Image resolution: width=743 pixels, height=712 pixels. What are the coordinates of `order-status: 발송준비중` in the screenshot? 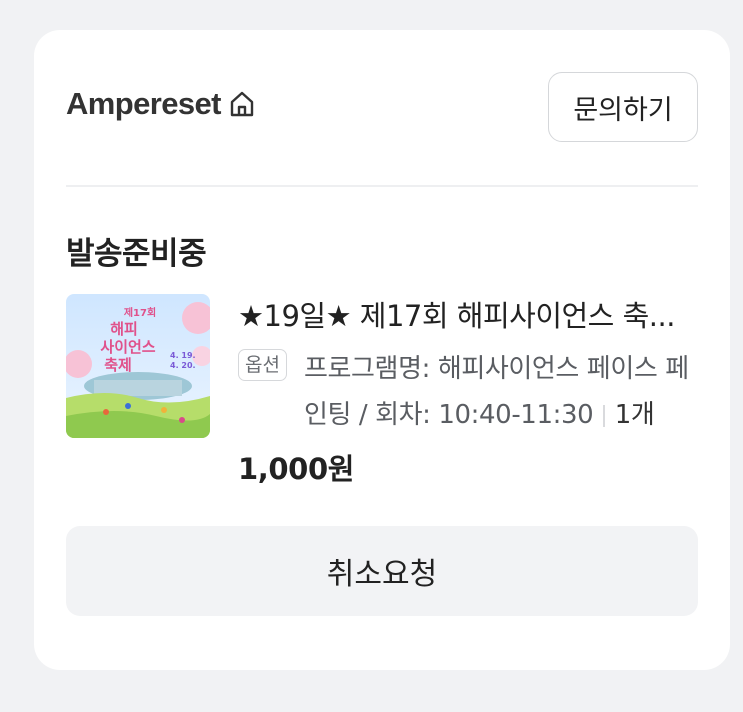 It's located at (136, 254).